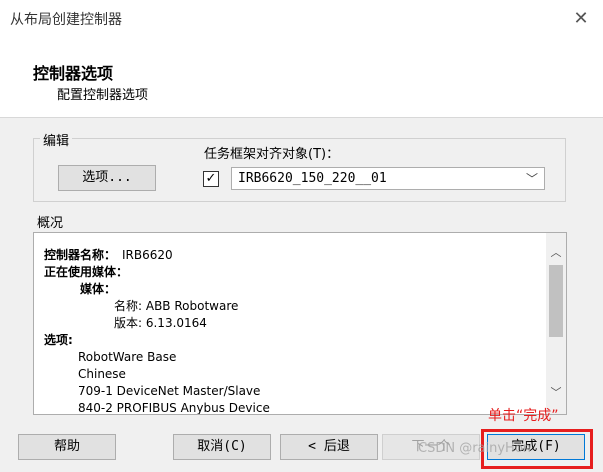 The image size is (603, 472). What do you see at coordinates (67, 447) in the screenshot?
I see `help-button: 帮助` at bounding box center [67, 447].